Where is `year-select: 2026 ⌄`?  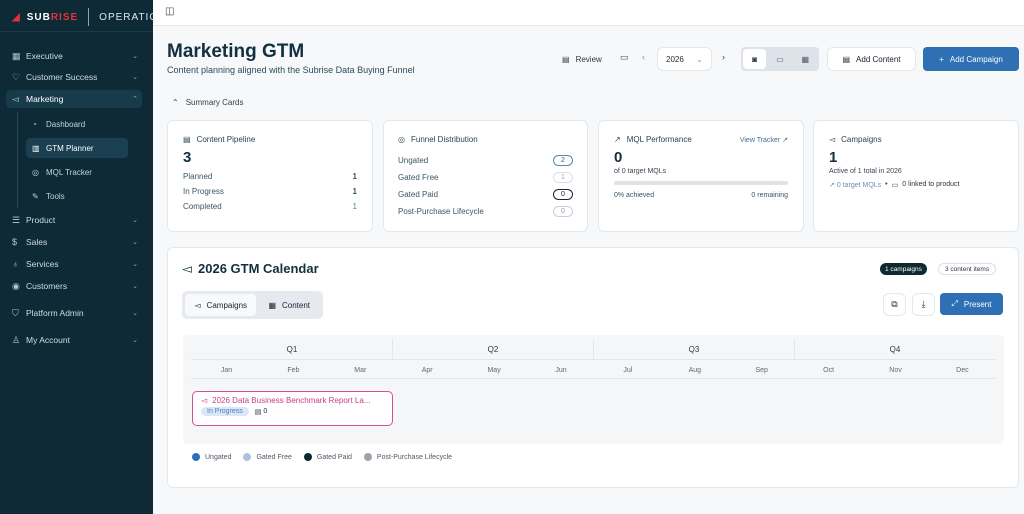 year-select: 2026 ⌄ is located at coordinates (684, 59).